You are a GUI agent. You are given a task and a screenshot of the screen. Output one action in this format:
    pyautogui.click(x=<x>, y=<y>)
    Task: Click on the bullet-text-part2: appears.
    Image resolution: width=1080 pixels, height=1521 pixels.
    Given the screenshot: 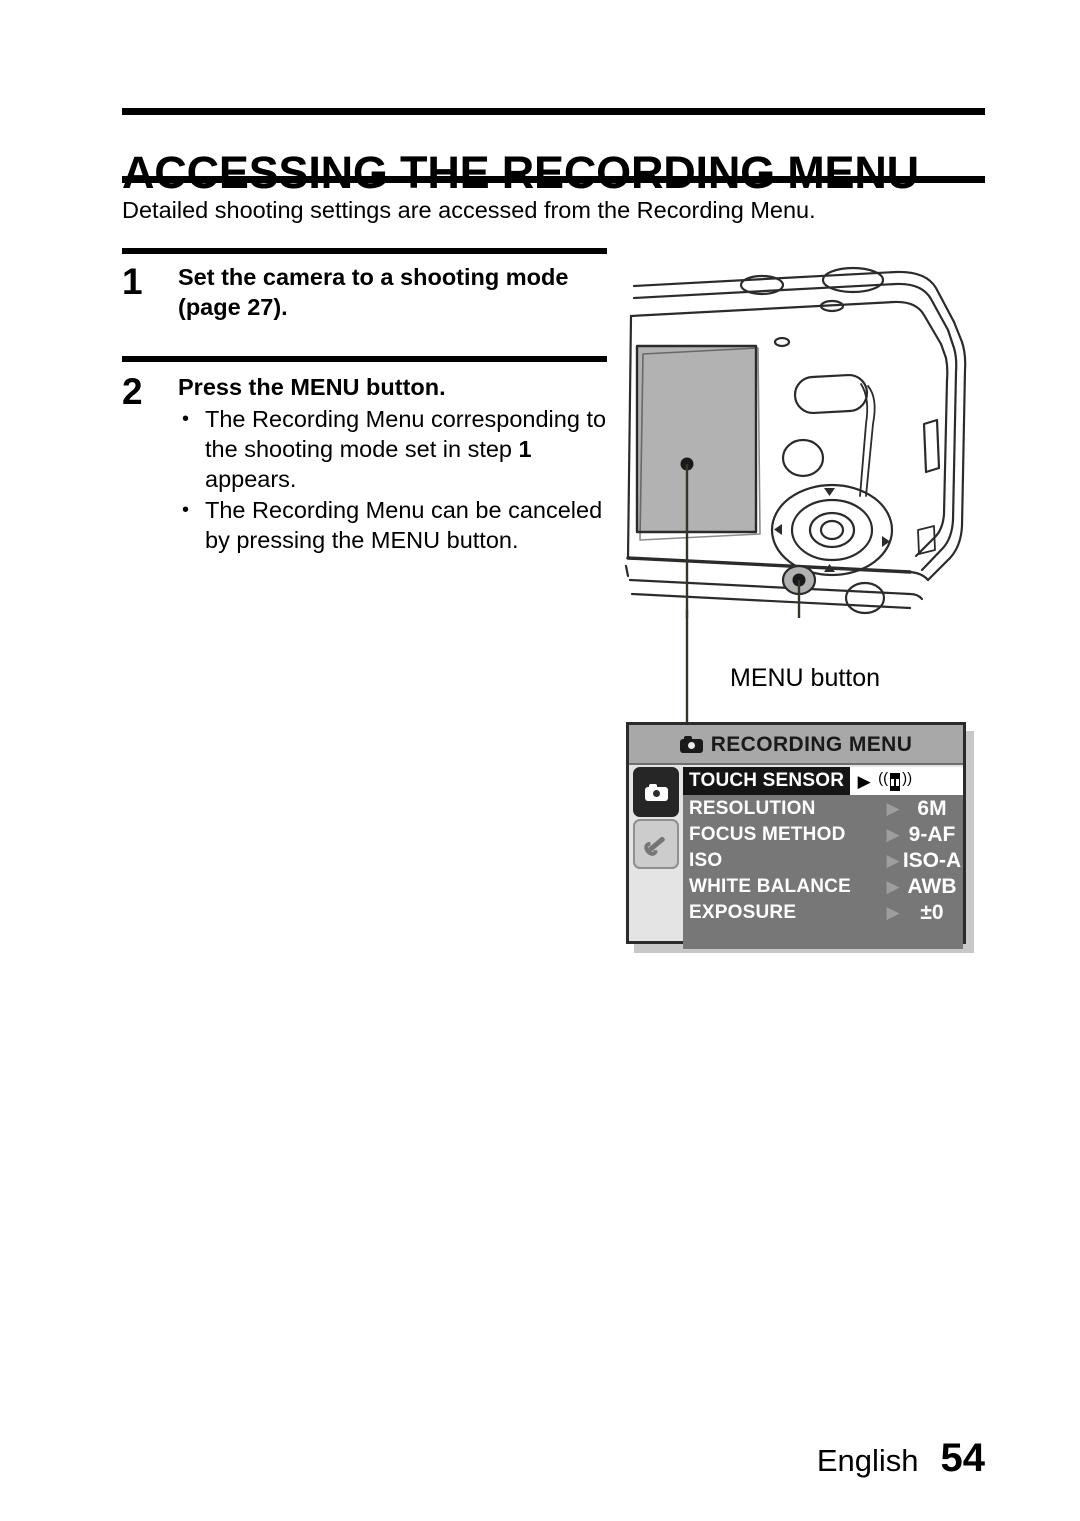 What is the action you would take?
    pyautogui.click(x=251, y=479)
    